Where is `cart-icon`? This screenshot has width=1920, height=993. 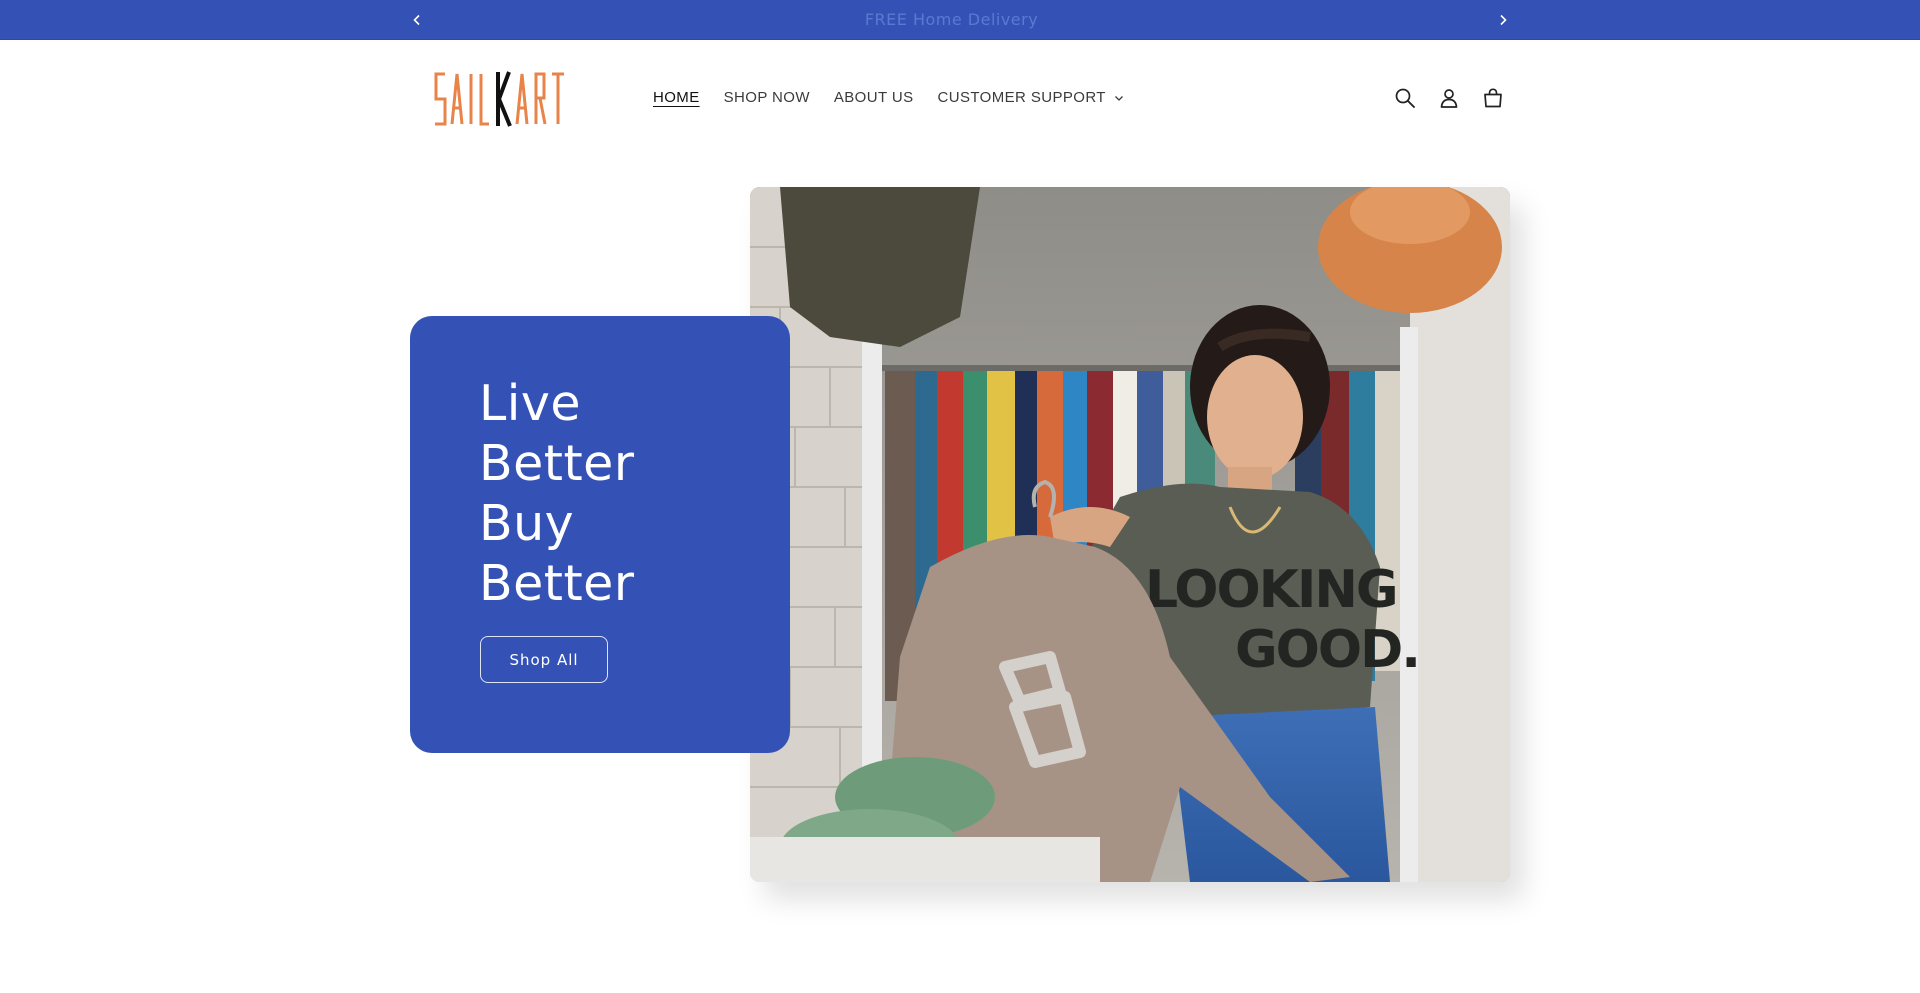
cart-icon is located at coordinates (1493, 98).